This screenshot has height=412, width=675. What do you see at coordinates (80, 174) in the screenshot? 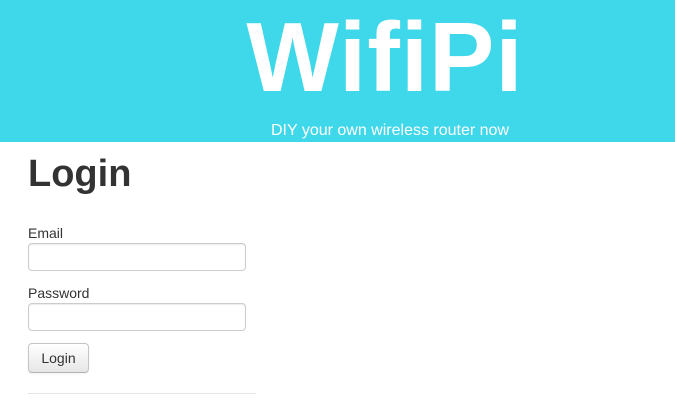
I see `page-title: Login` at bounding box center [80, 174].